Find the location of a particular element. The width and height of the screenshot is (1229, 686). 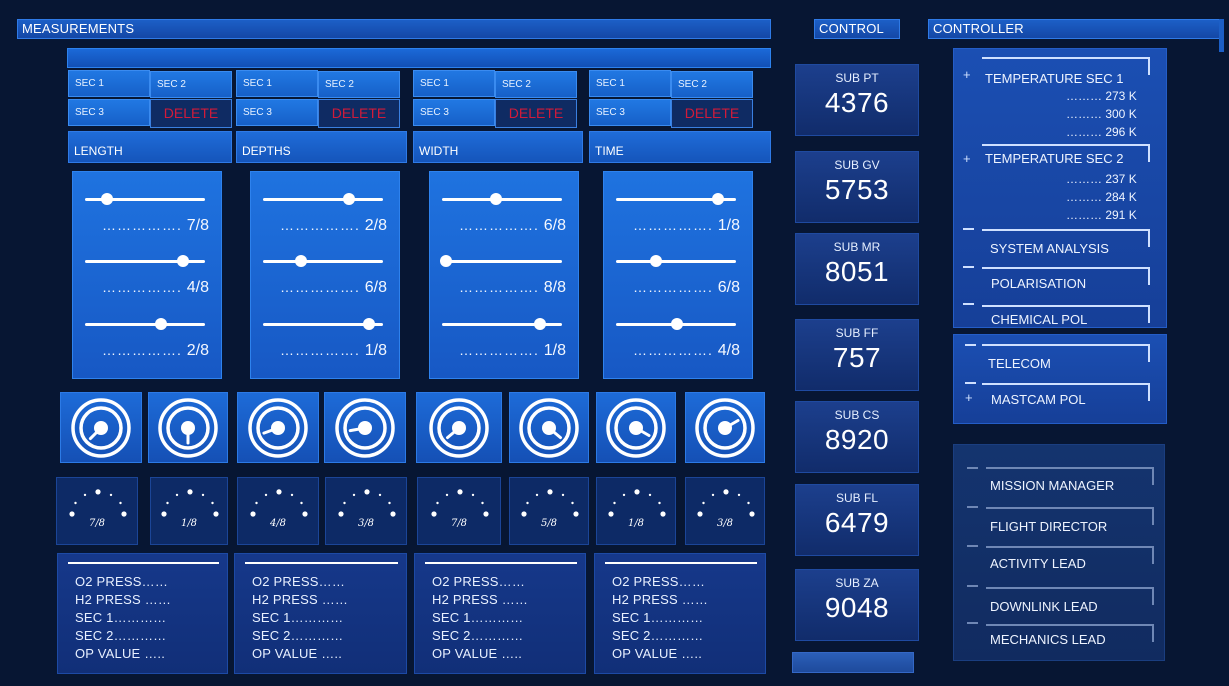

polarisation-item: POLARISATION is located at coordinates (1038, 283).